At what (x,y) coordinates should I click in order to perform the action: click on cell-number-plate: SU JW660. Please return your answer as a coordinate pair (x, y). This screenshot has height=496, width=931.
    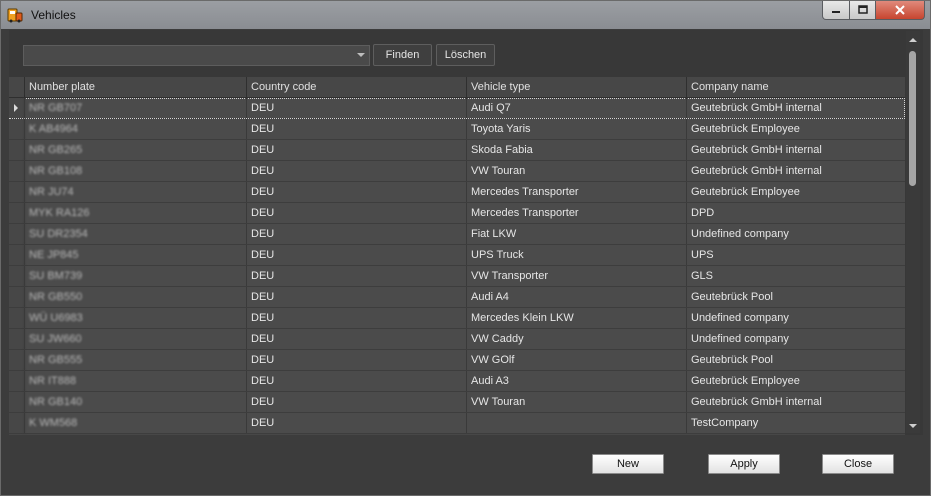
    Looking at the image, I should click on (135, 339).